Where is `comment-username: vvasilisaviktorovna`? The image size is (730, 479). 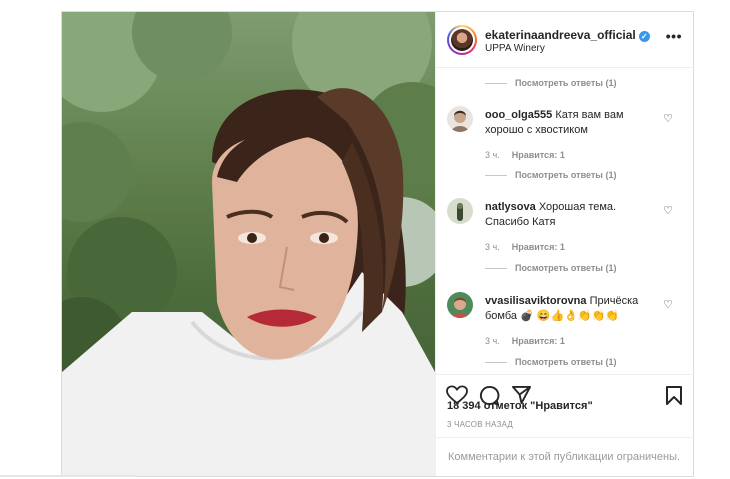 comment-username: vvasilisaviktorovna is located at coordinates (536, 301).